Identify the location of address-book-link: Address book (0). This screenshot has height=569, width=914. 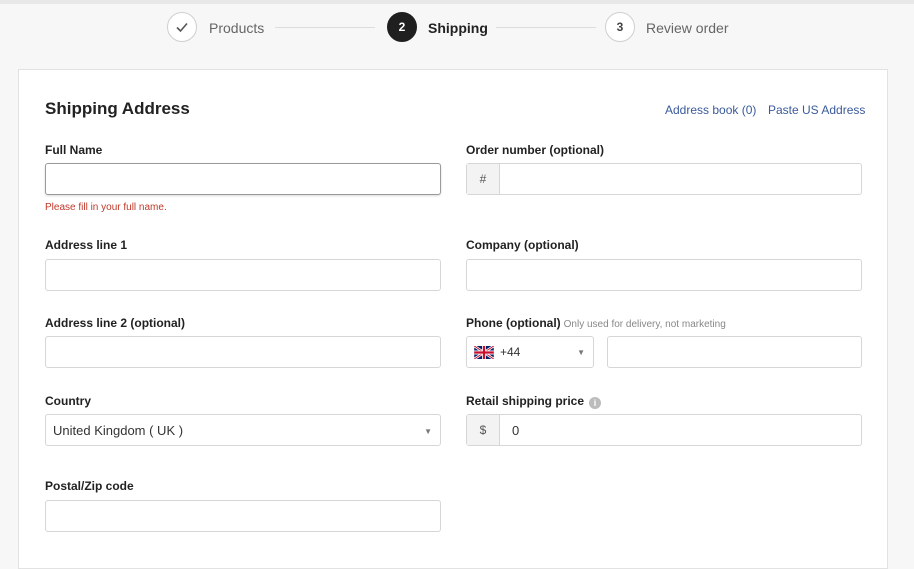
(710, 110).